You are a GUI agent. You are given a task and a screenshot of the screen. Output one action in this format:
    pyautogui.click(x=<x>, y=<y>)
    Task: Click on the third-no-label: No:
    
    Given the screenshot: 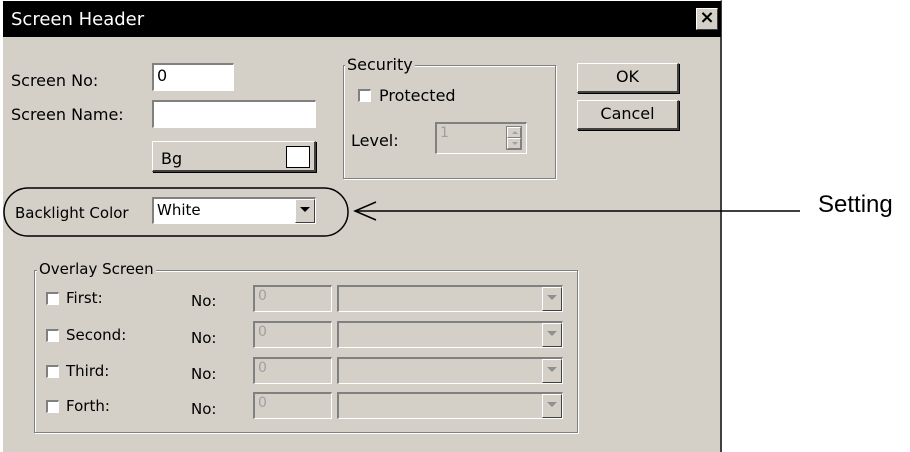 What is the action you would take?
    pyautogui.click(x=204, y=374)
    